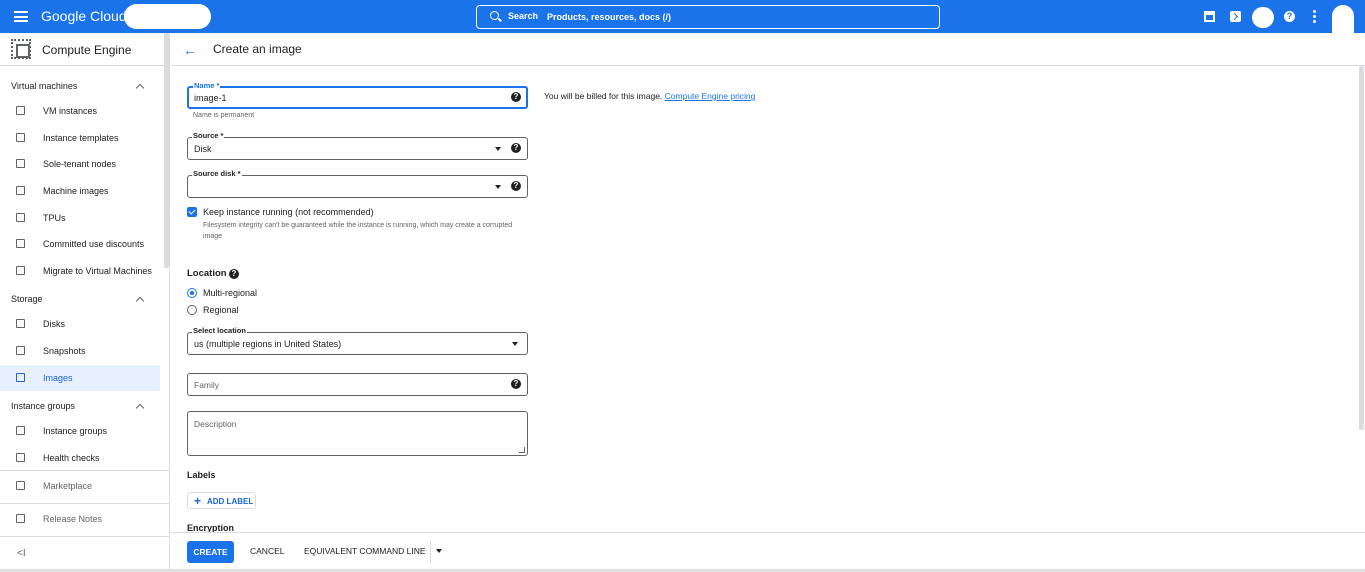  Describe the element at coordinates (54, 324) in the screenshot. I see `sidebar-item-label: Disks` at that location.